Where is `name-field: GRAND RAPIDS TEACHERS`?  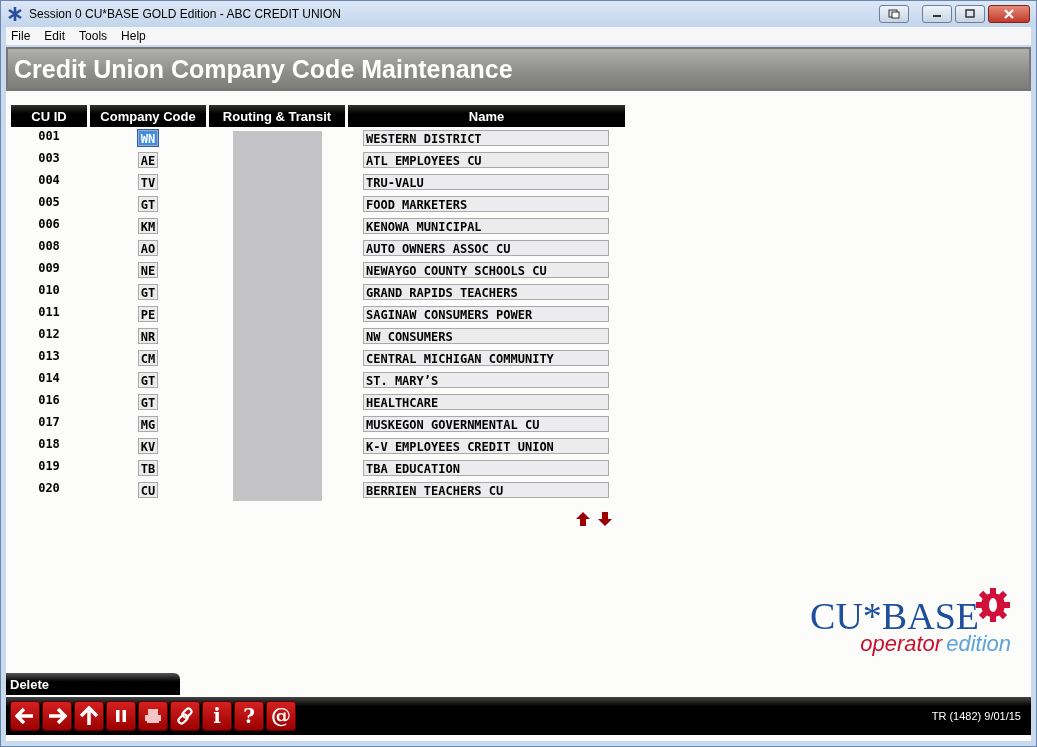
name-field: GRAND RAPIDS TEACHERS is located at coordinates (486, 292).